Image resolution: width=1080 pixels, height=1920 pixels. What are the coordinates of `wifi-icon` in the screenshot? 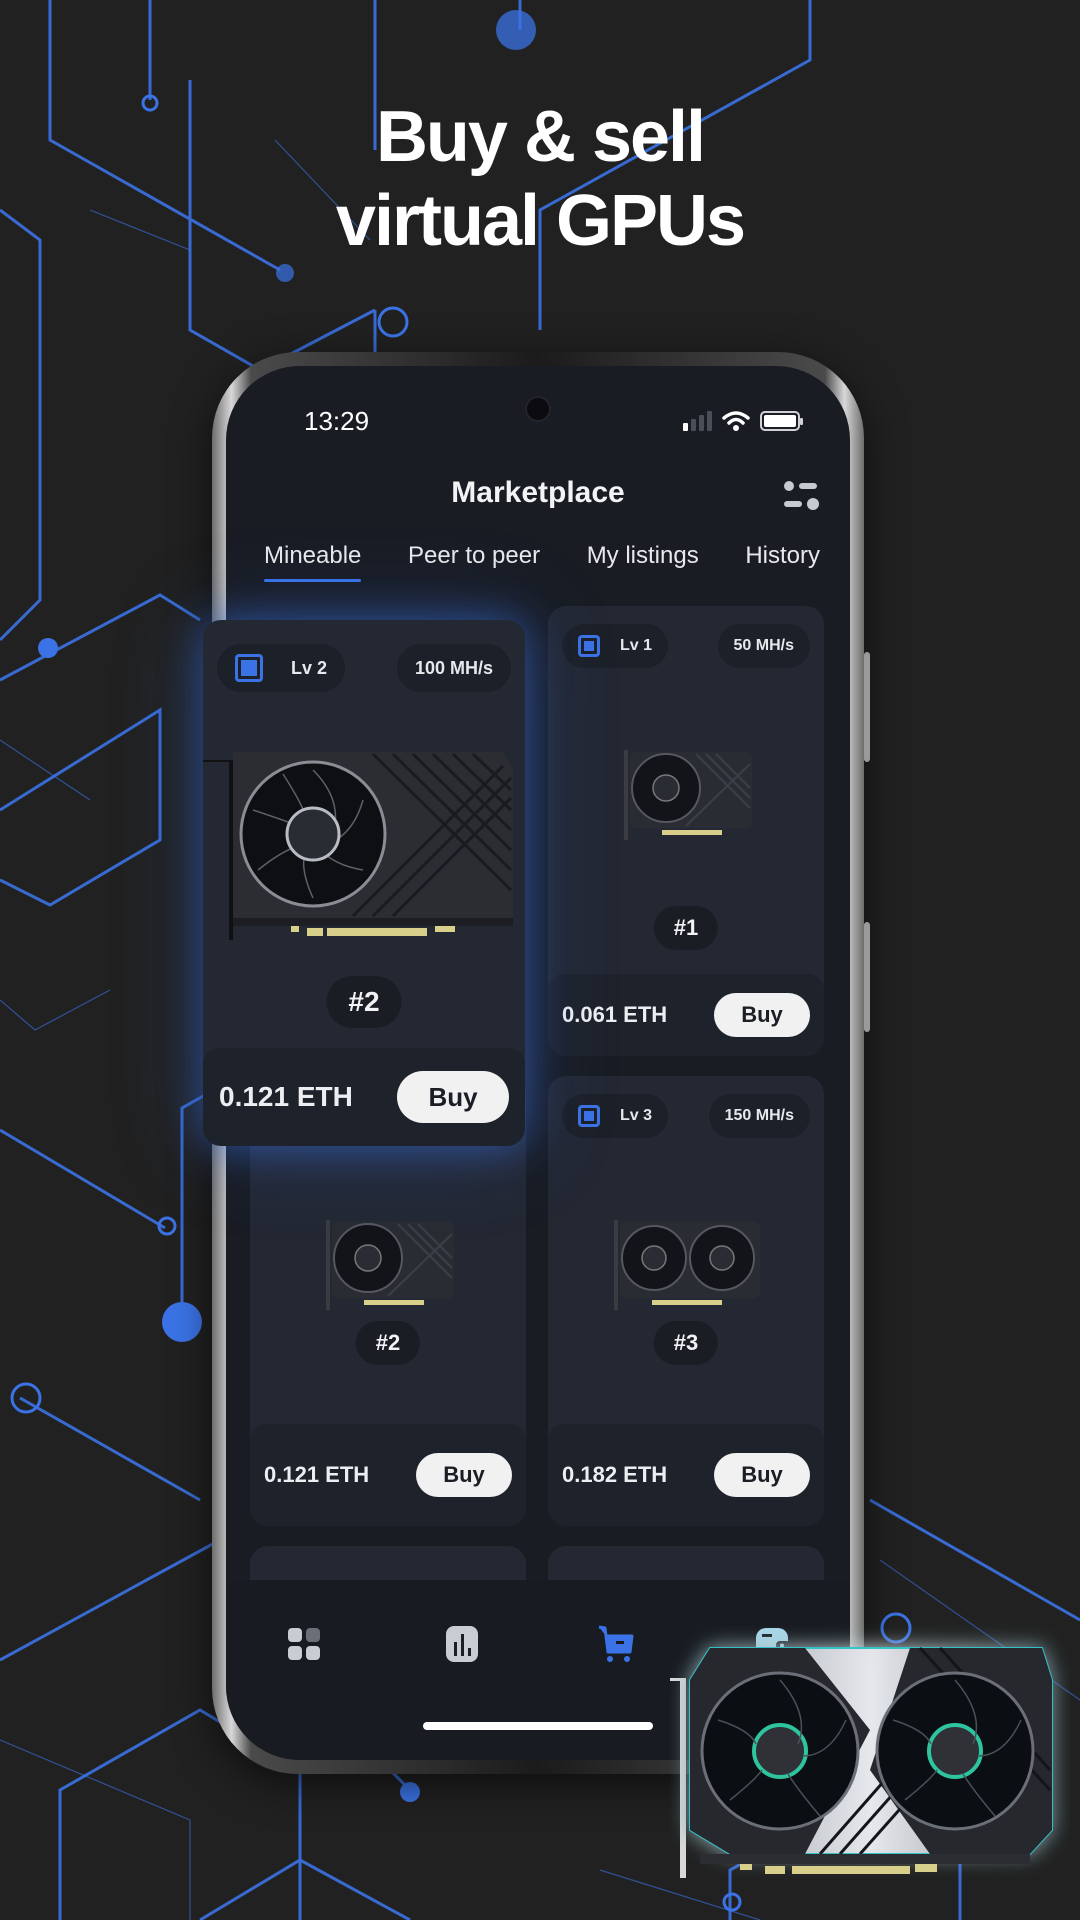 It's located at (736, 421).